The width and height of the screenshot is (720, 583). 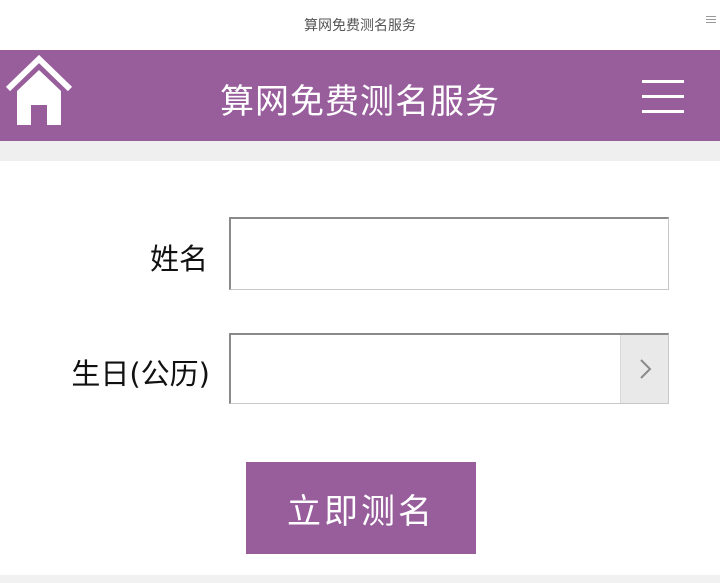 I want to click on submit-button: 立即测名, so click(x=361, y=508).